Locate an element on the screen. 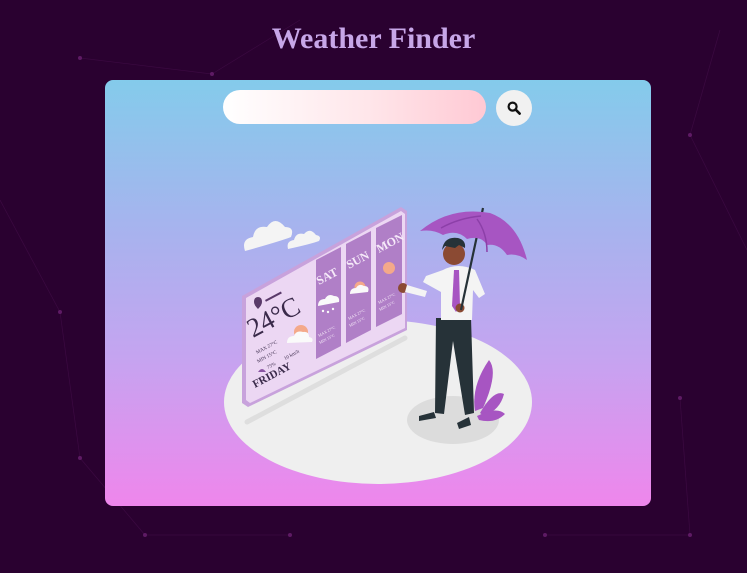 Image resolution: width=747 pixels, height=573 pixels. cloud-icon is located at coordinates (282, 236).